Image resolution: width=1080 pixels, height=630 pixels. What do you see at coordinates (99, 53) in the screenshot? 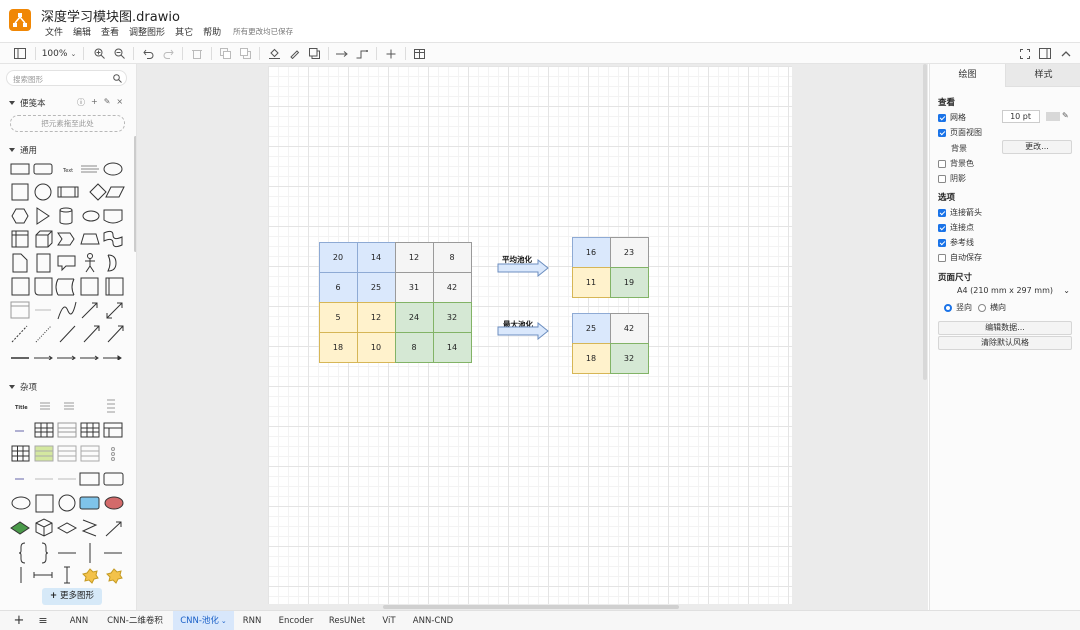
I see `zoom-in-icon` at bounding box center [99, 53].